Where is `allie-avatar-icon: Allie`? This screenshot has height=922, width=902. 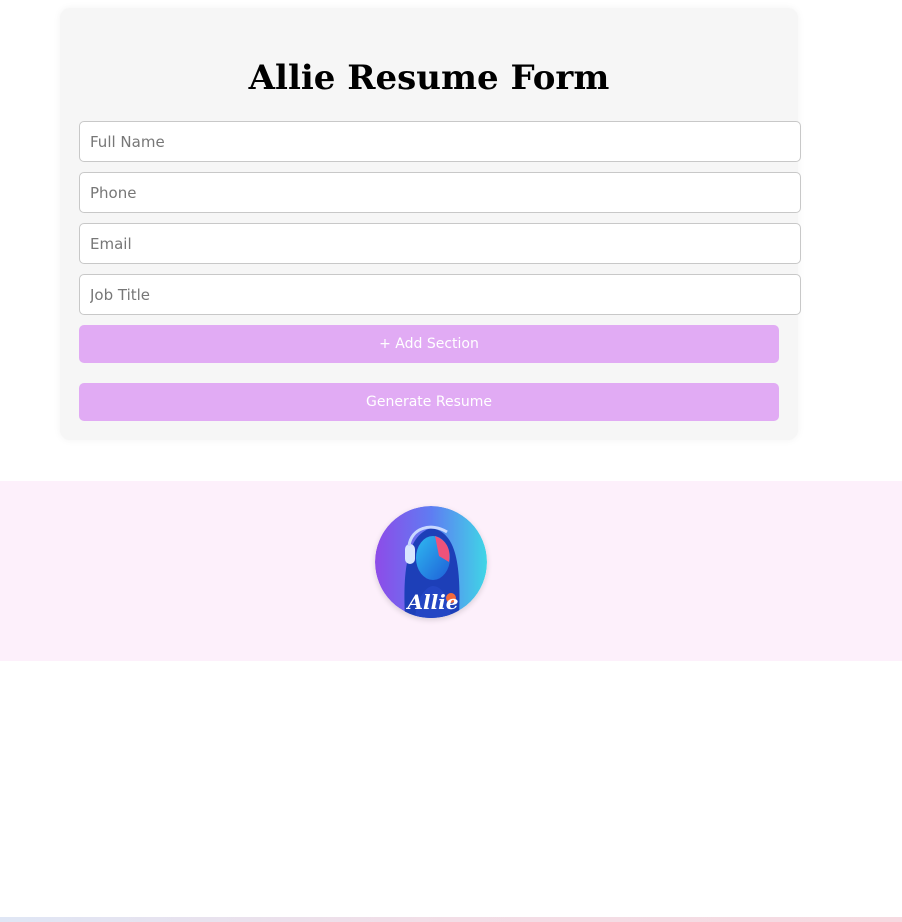 allie-avatar-icon: Allie is located at coordinates (431, 562).